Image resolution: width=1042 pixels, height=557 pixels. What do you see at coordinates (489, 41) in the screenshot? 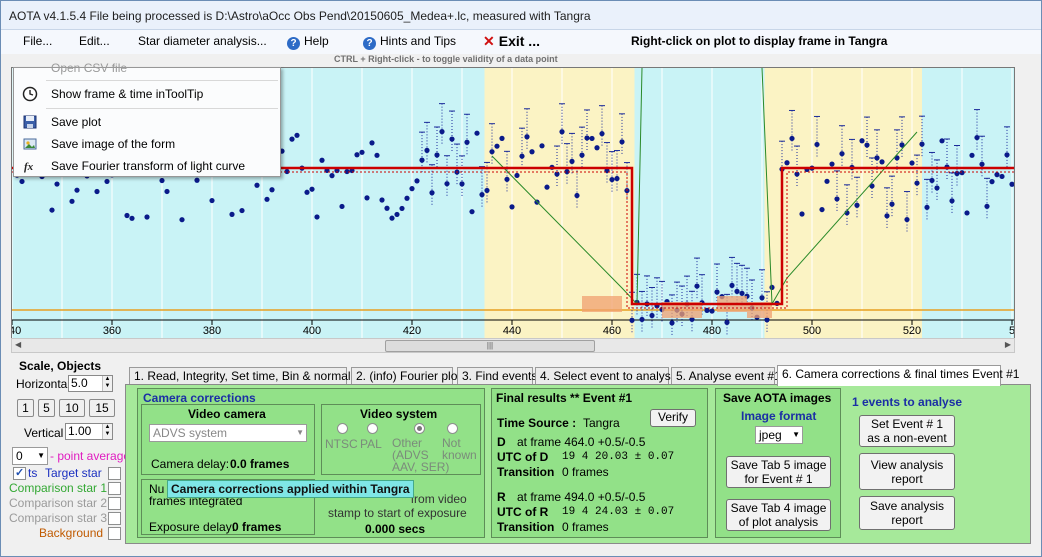
I see `exit-icon: ✕` at bounding box center [489, 41].